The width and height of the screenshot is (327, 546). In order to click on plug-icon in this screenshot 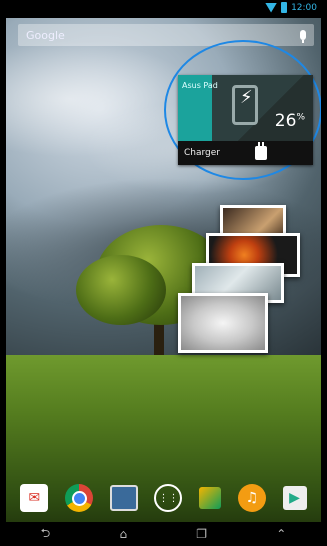, I will do `click(261, 151)`.